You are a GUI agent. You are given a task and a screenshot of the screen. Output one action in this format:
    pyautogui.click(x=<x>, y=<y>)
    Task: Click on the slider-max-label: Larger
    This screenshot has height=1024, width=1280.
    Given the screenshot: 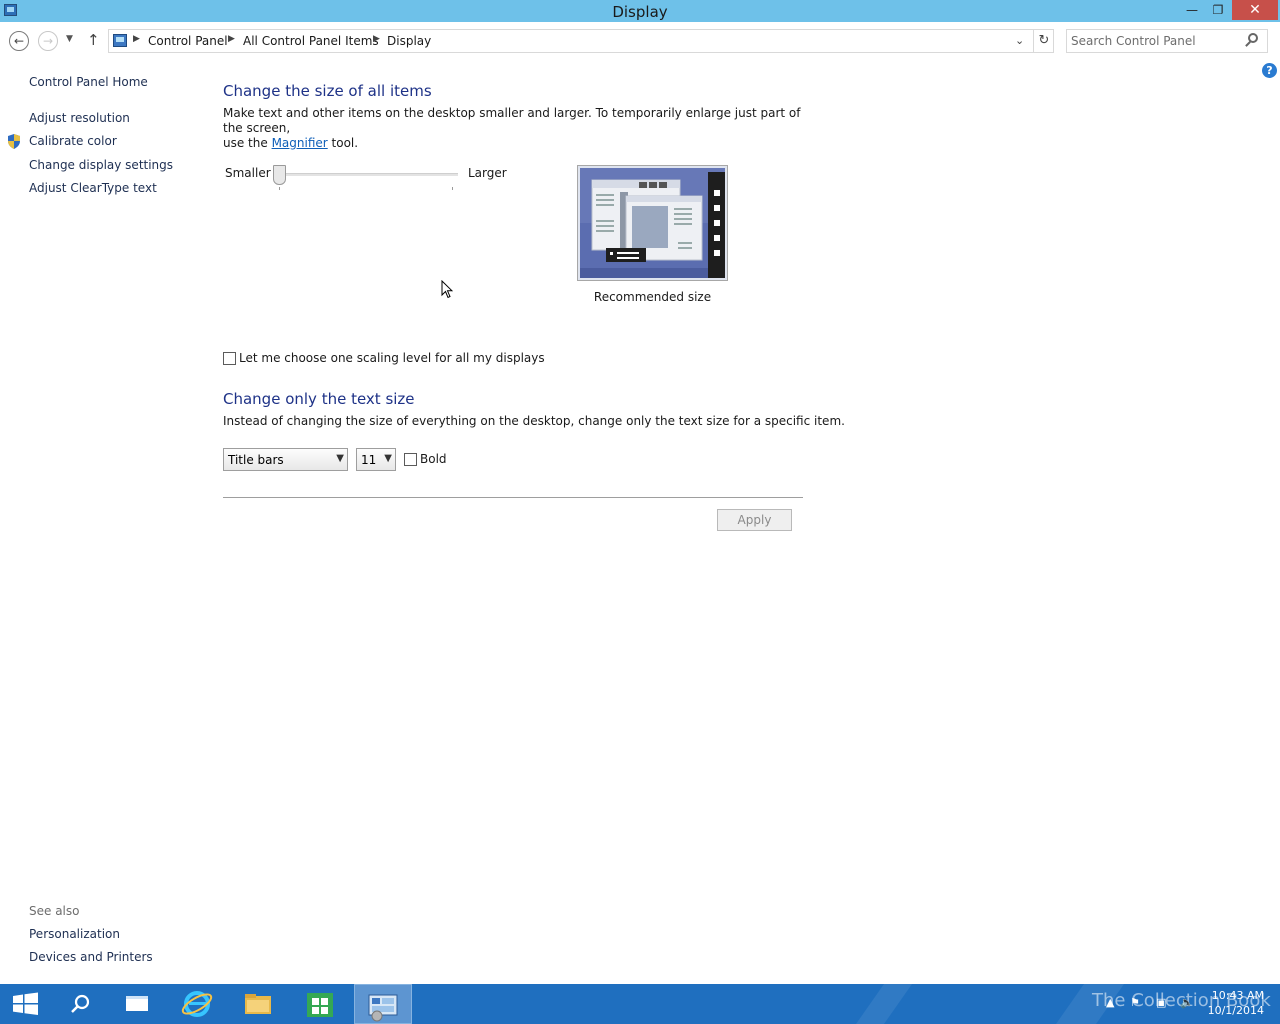 What is the action you would take?
    pyautogui.click(x=487, y=173)
    